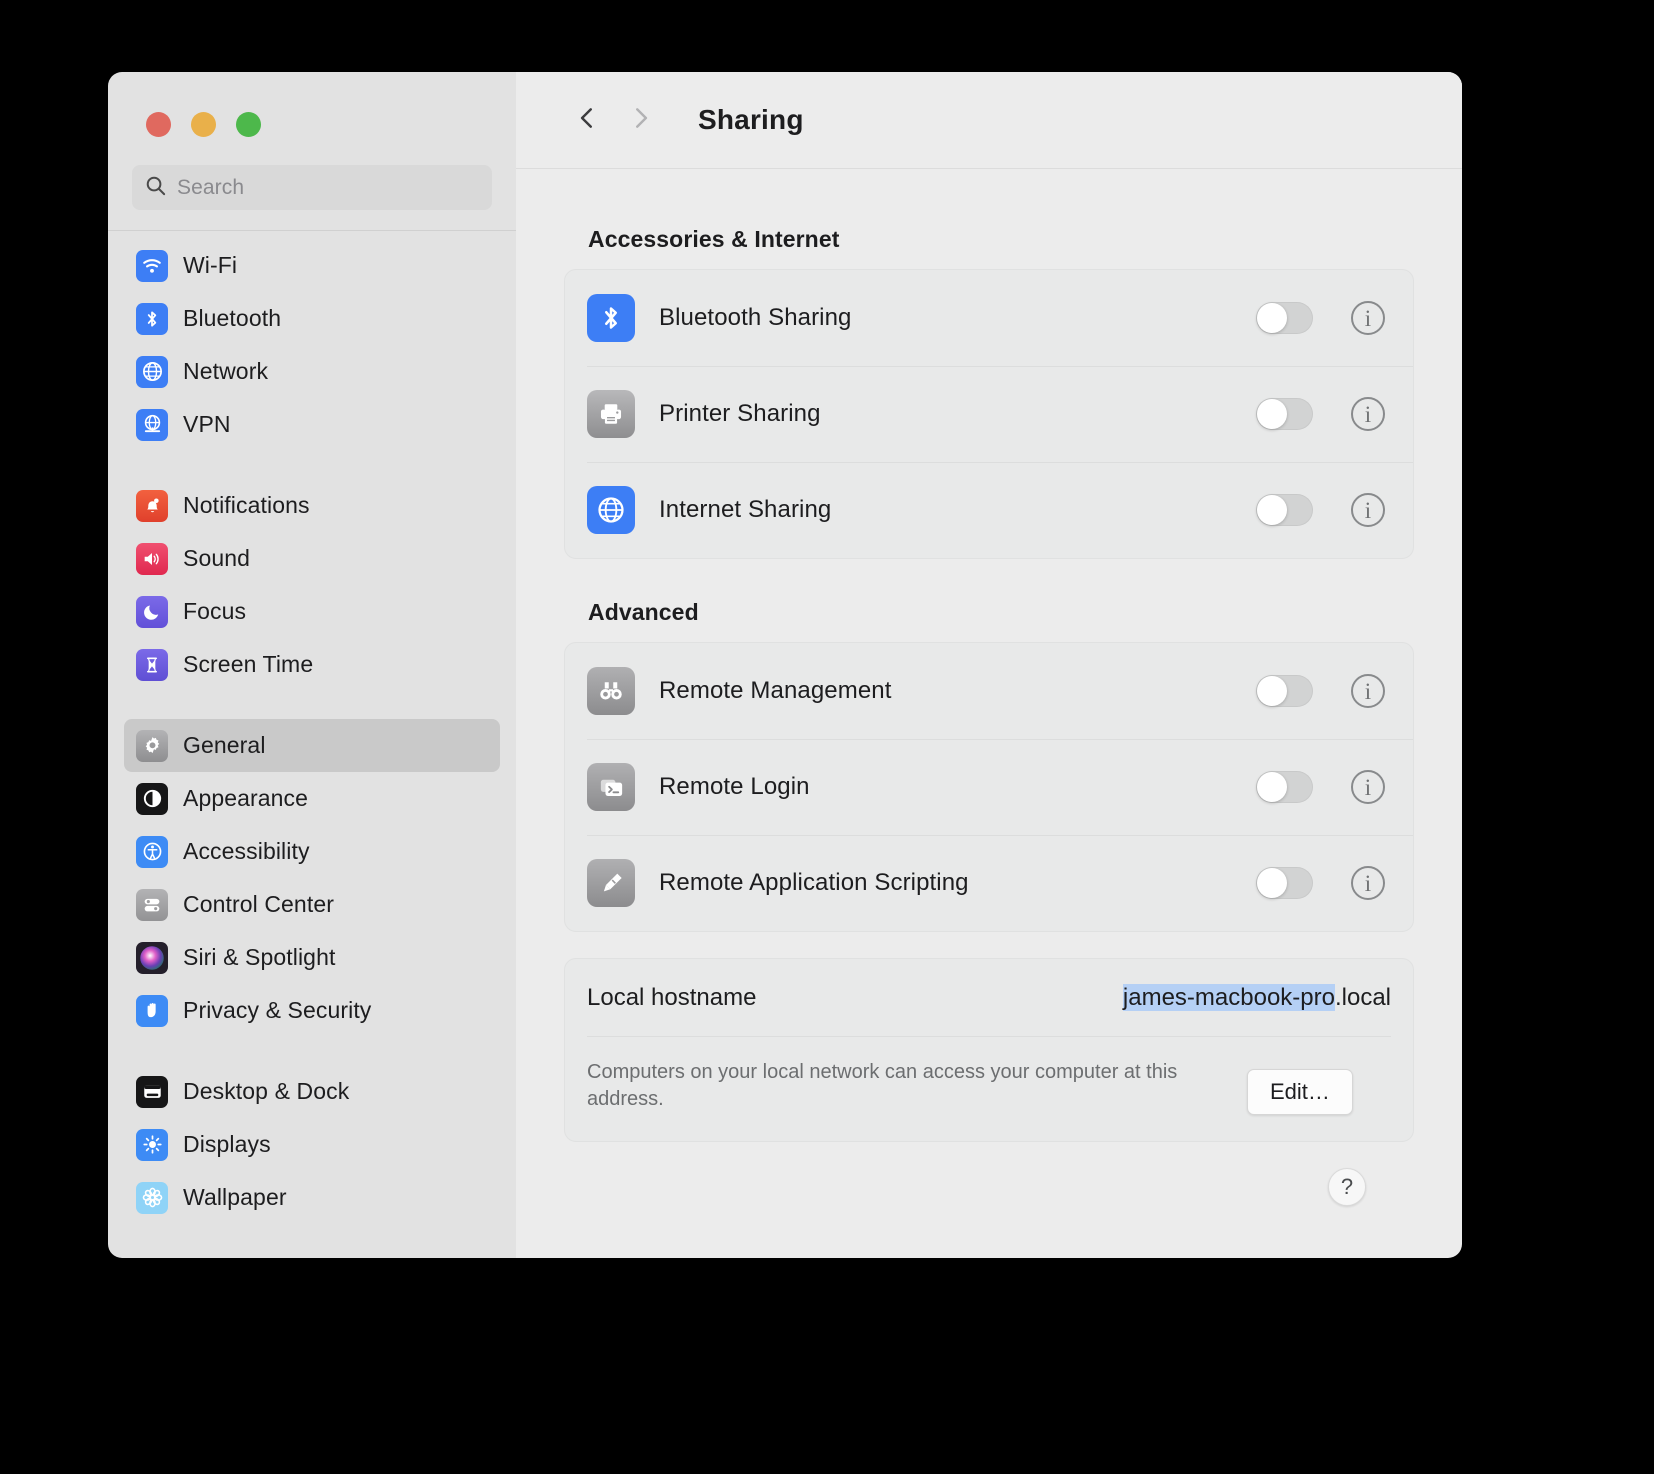 The width and height of the screenshot is (1654, 1474). Describe the element at coordinates (312, 957) in the screenshot. I see `sidebar-item-siri-spotlight: Siri & Spotlight` at that location.